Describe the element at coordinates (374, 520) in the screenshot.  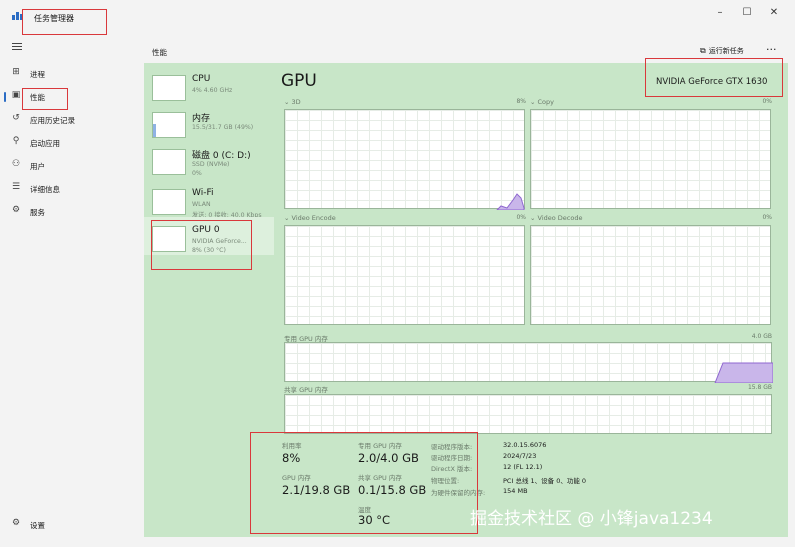
I see `temperature-value: 30 °C` at that location.